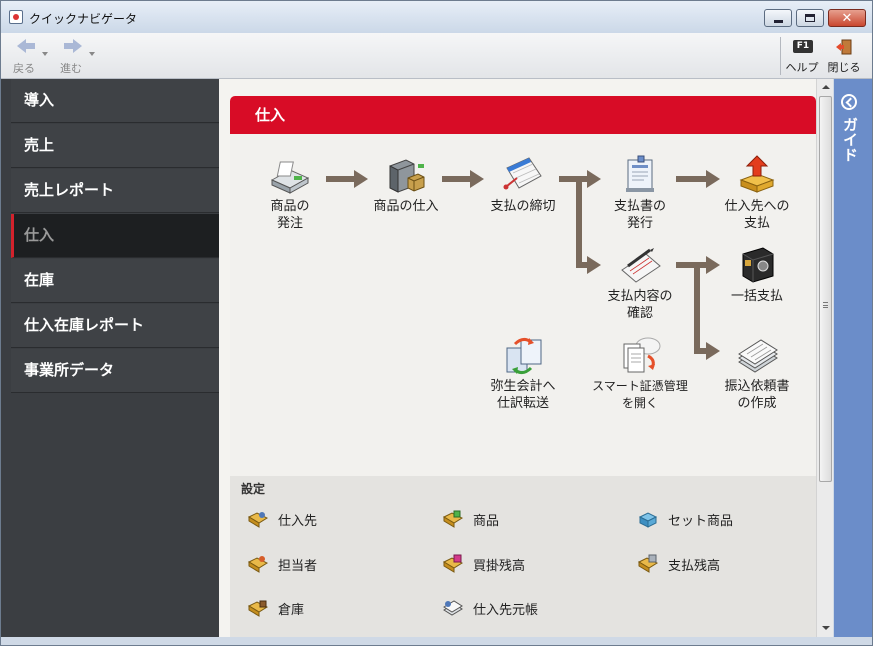 The height and width of the screenshot is (646, 873). I want to click on flow-item-confirm: 支払内容の 確認, so click(640, 283).